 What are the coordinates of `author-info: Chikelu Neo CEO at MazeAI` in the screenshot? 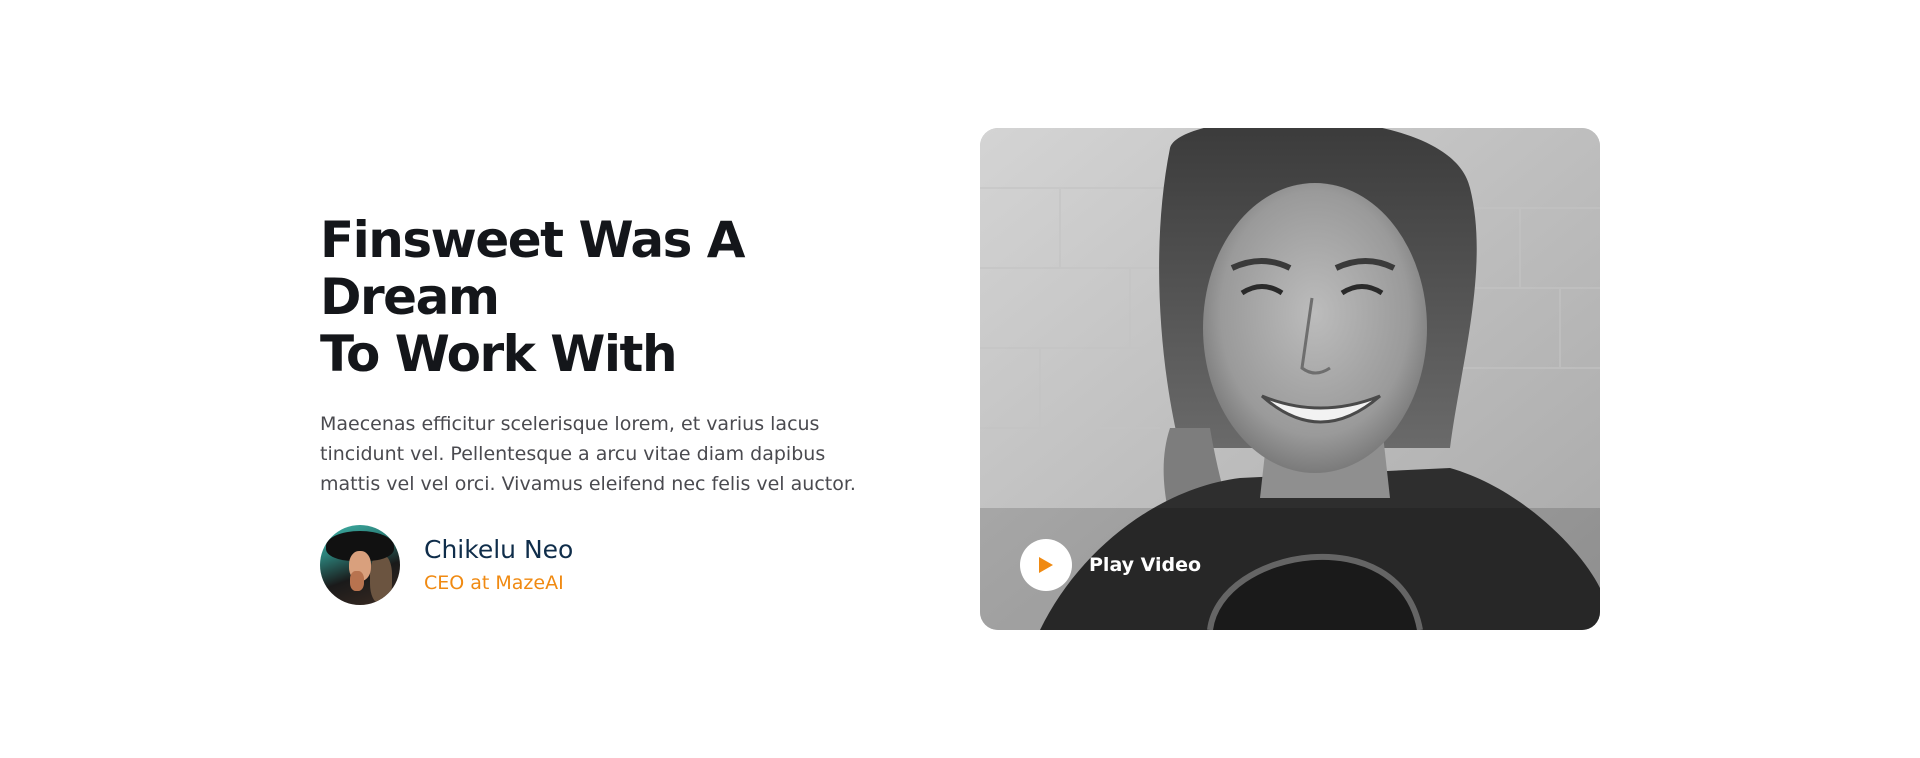 It's located at (498, 565).